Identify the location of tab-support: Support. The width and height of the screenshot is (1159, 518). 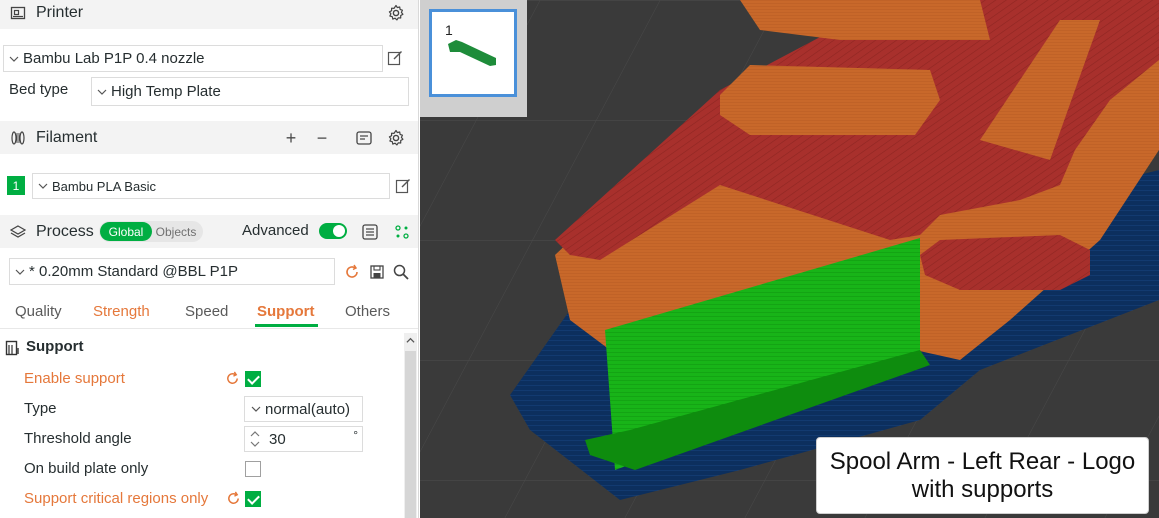
(286, 311).